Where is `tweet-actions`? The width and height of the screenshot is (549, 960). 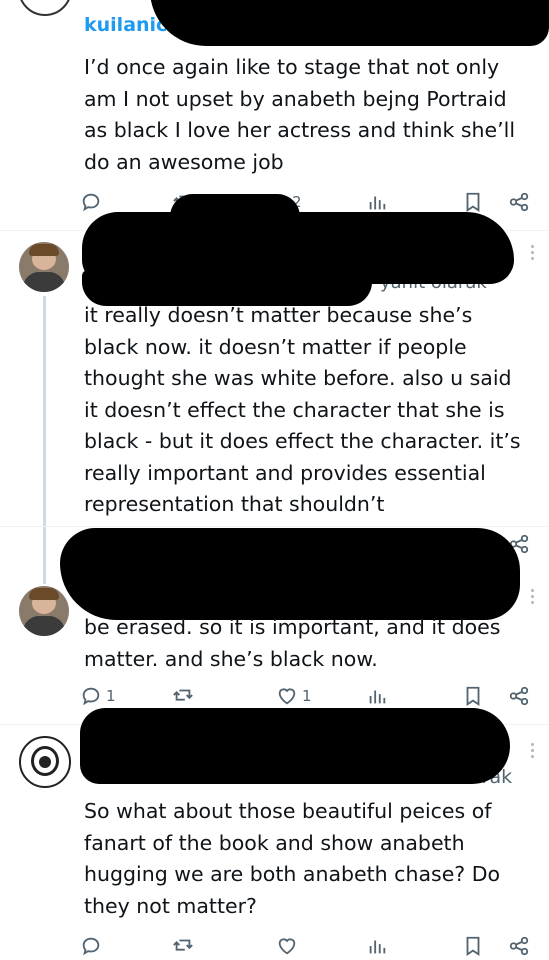
tweet-actions is located at coordinates (310, 946).